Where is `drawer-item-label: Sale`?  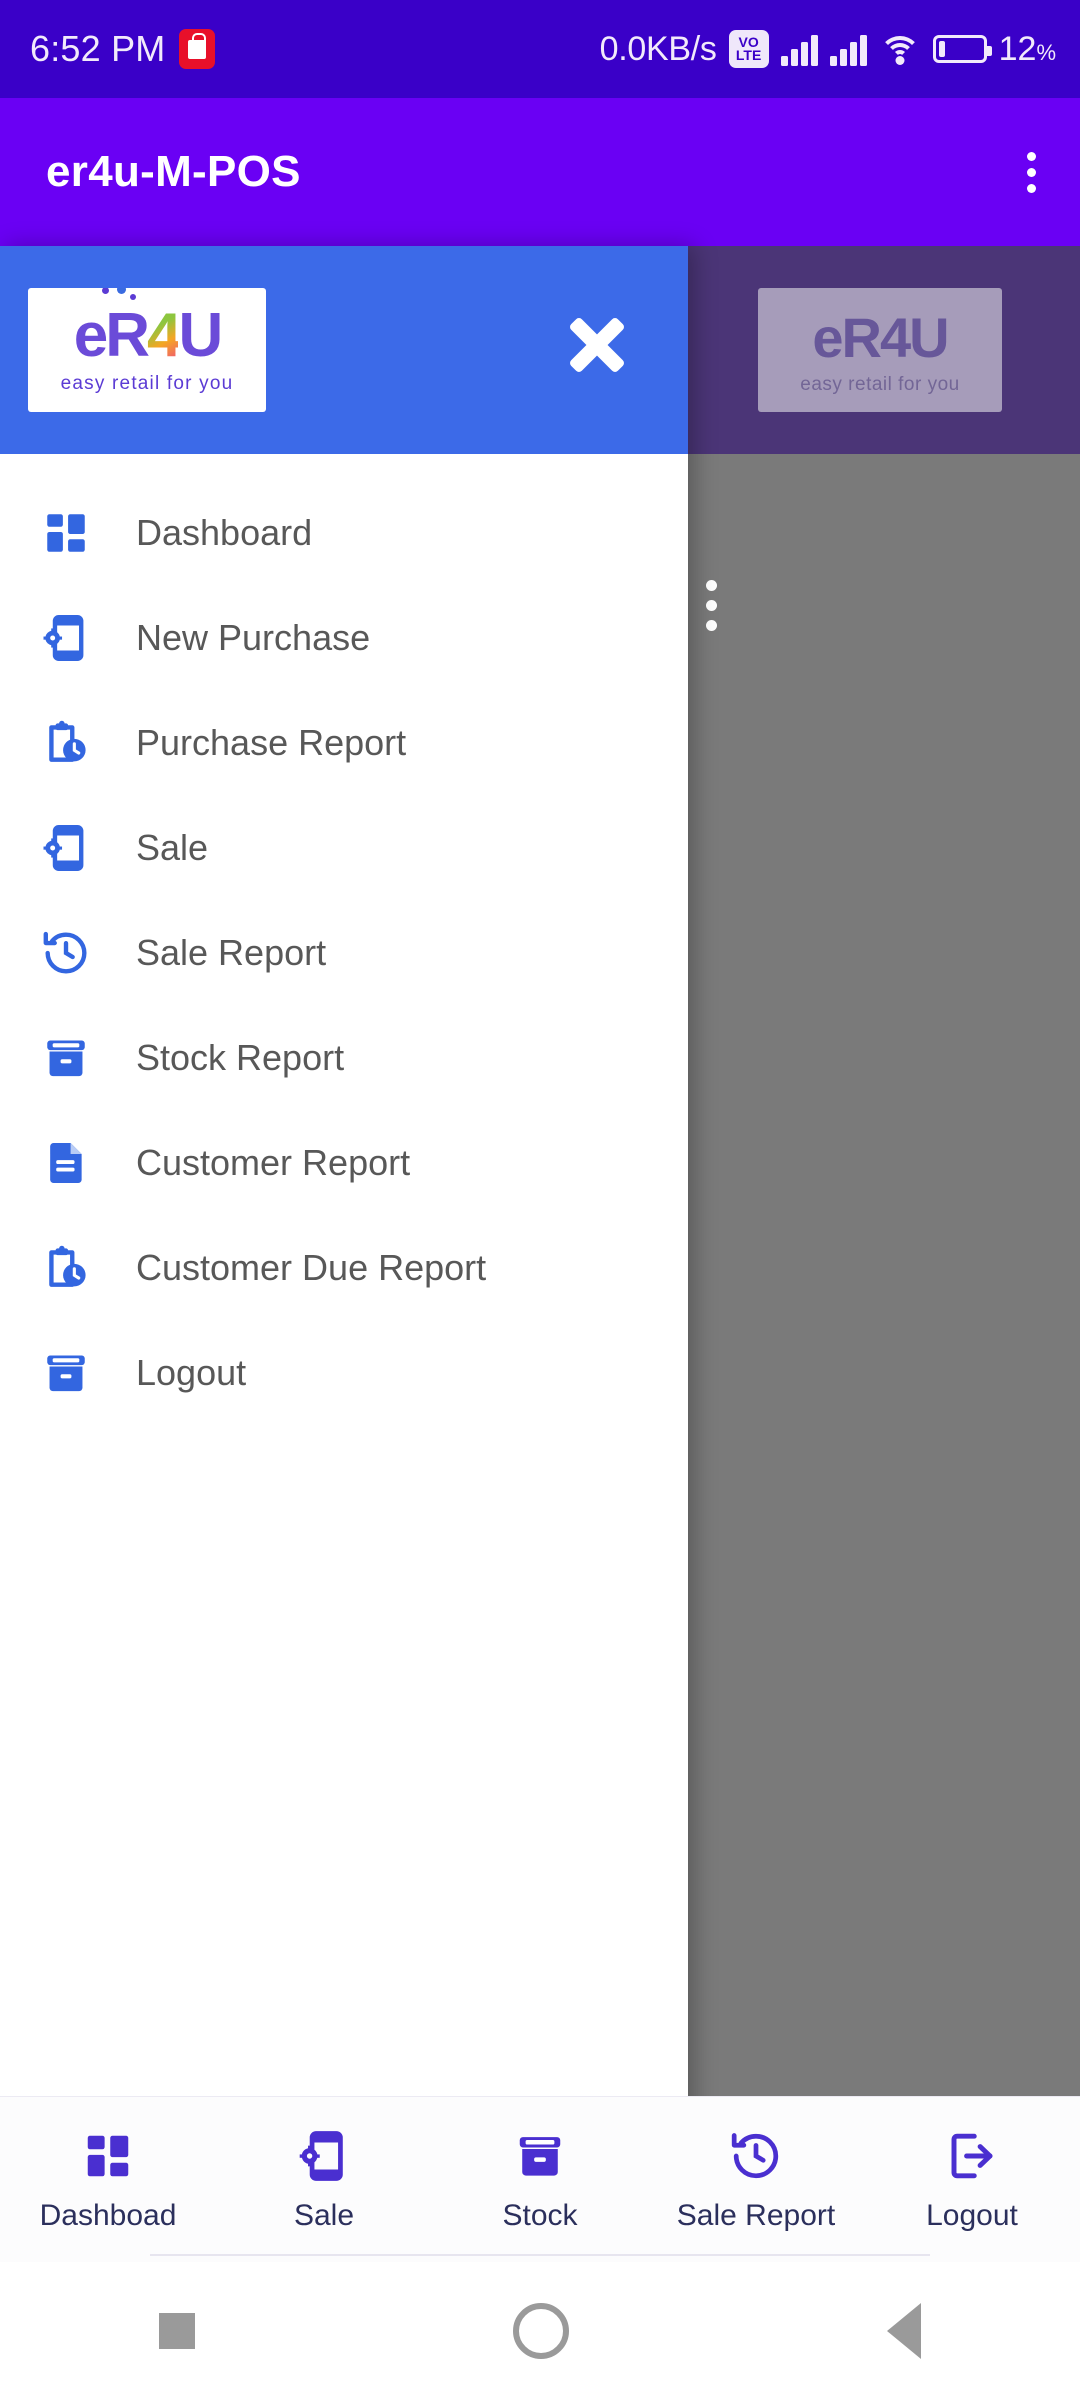
drawer-item-label: Sale is located at coordinates (172, 847).